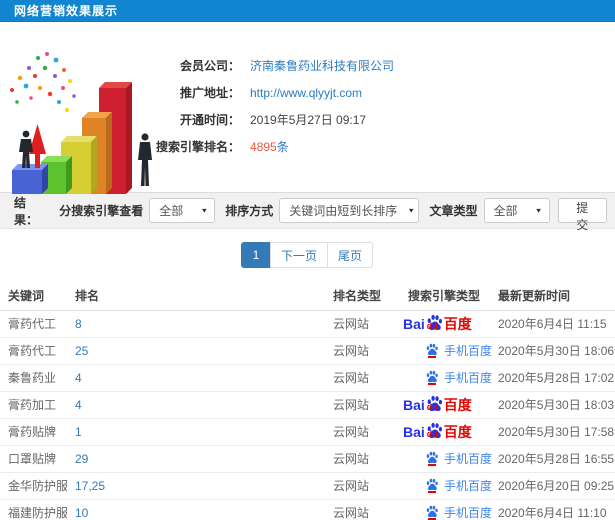  I want to click on update-time-cell: 2020年5月30日 18:03, so click(556, 405).